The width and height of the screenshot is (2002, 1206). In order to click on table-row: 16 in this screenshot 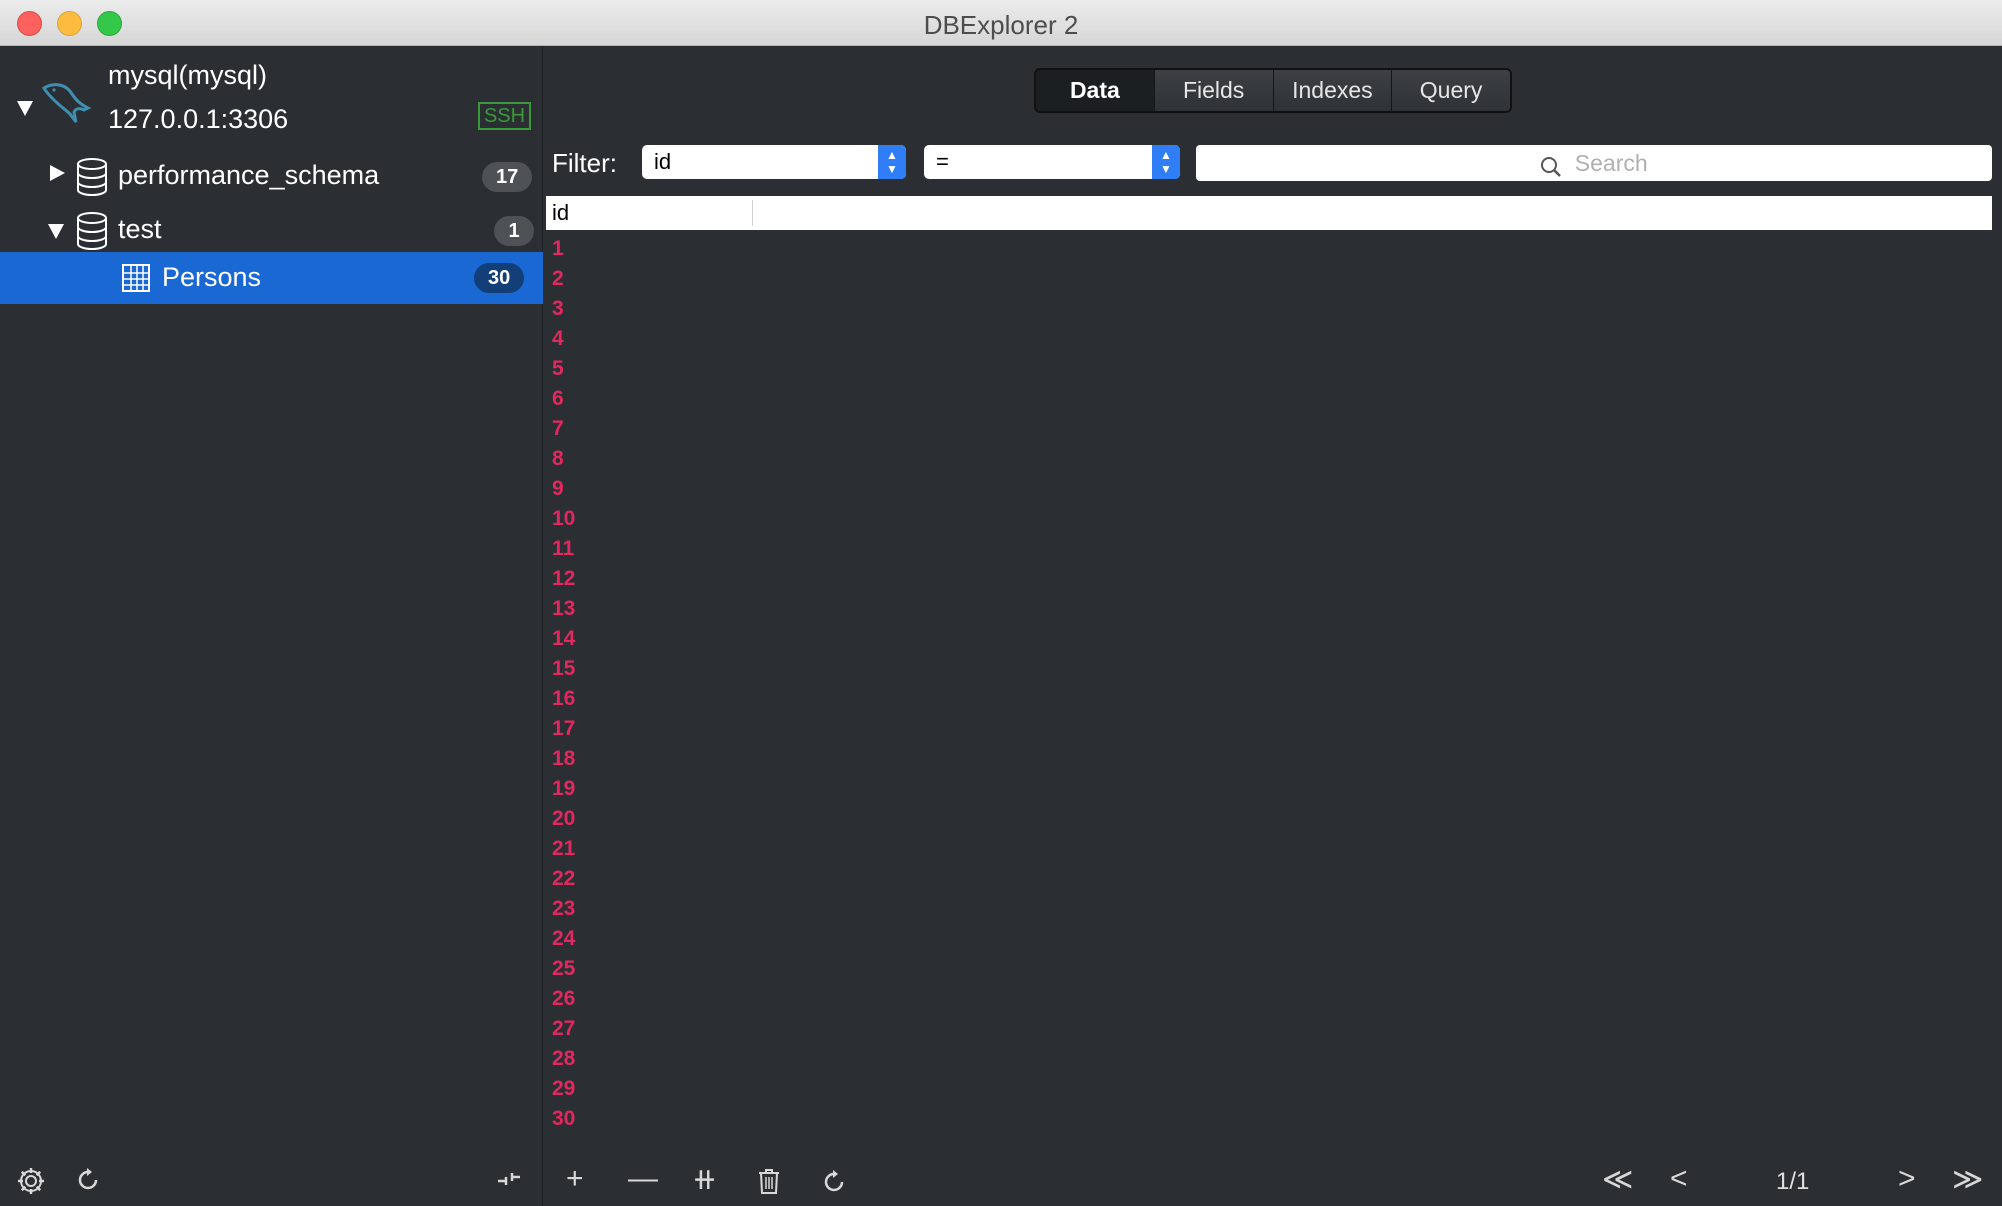, I will do `click(563, 699)`.